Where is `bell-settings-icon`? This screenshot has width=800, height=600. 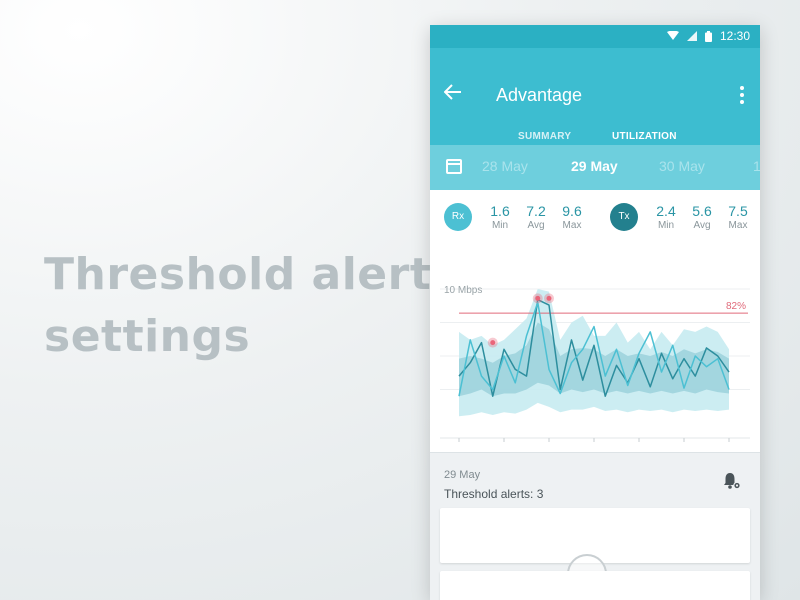 bell-settings-icon is located at coordinates (732, 481).